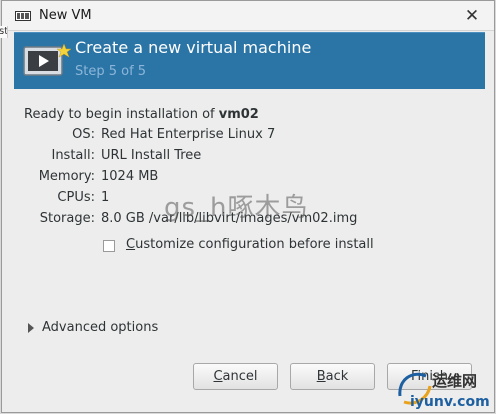  What do you see at coordinates (100, 327) in the screenshot?
I see `advanced-options-label: Advanced options` at bounding box center [100, 327].